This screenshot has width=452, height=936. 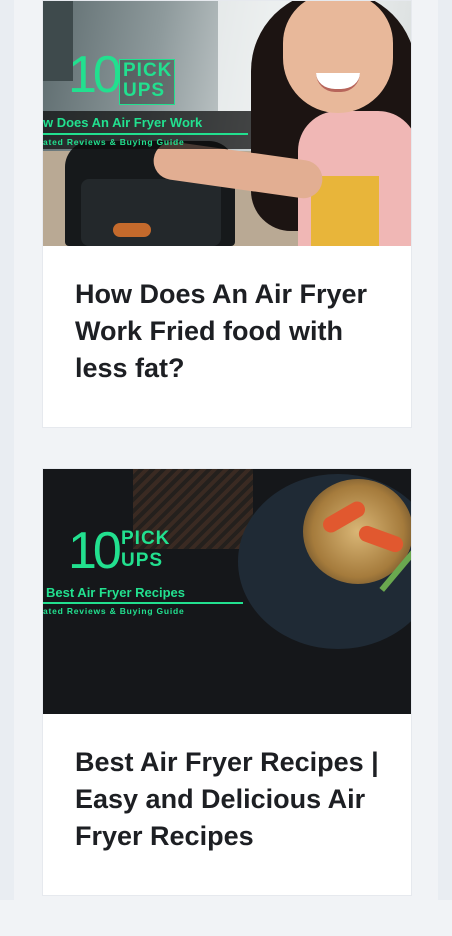 I want to click on page-margin-left, so click(x=7, y=450).